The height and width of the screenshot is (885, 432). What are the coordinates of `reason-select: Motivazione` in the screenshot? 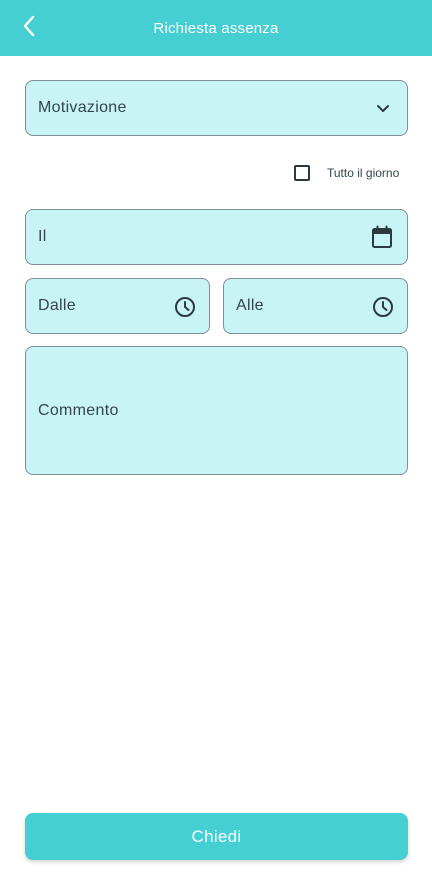 It's located at (216, 108).